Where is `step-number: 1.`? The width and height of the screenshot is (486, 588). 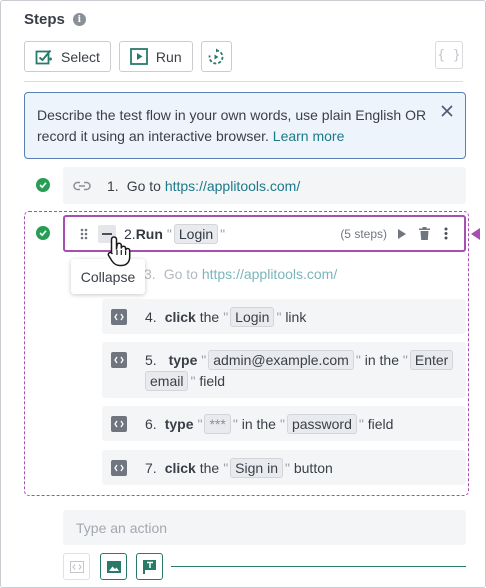 step-number: 1. is located at coordinates (113, 185).